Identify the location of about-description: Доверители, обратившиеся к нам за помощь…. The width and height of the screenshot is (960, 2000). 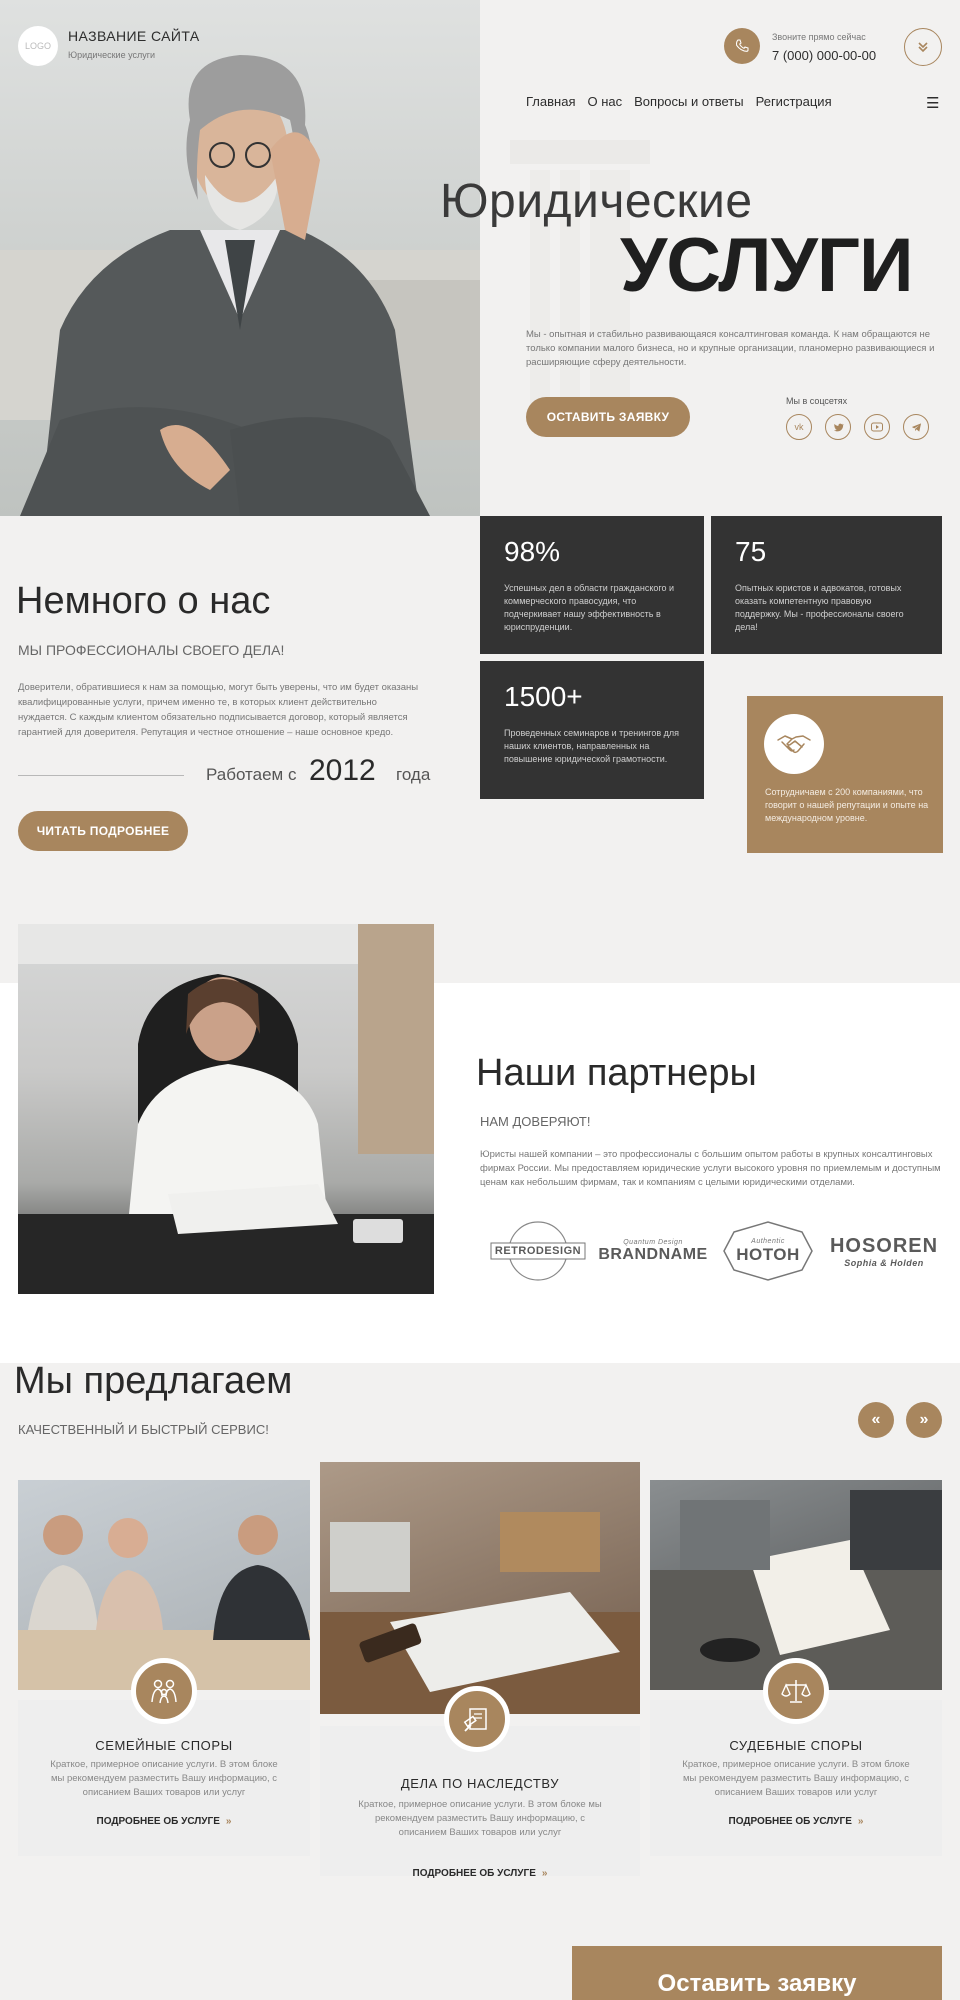
(218, 710).